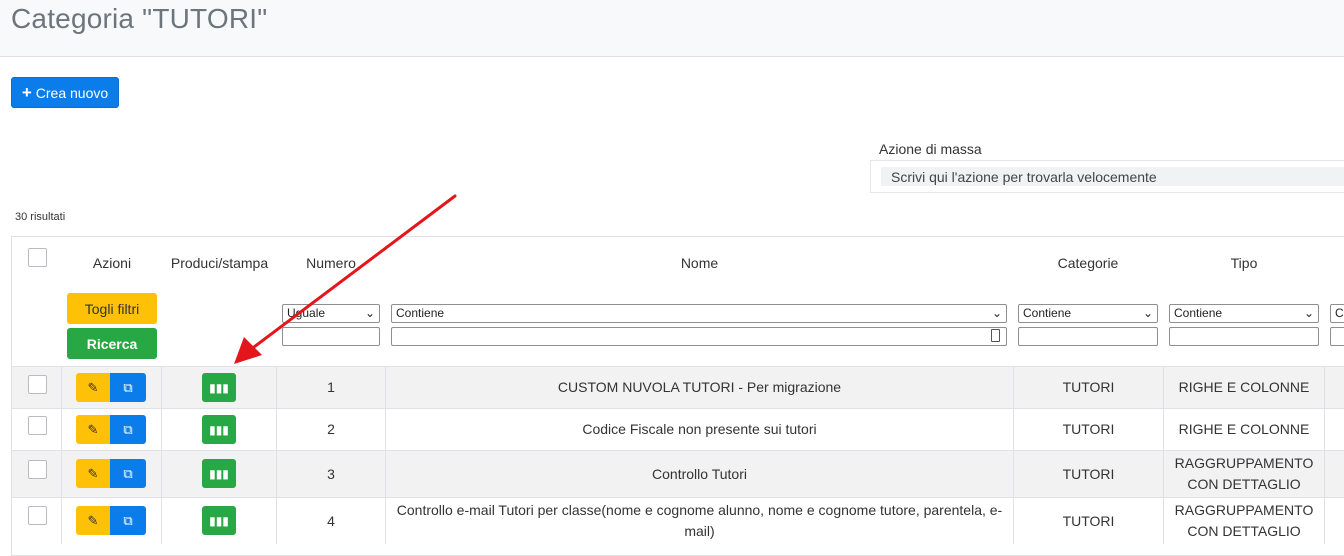 The height and width of the screenshot is (556, 1344). I want to click on annotation-arrow, so click(345, 279).